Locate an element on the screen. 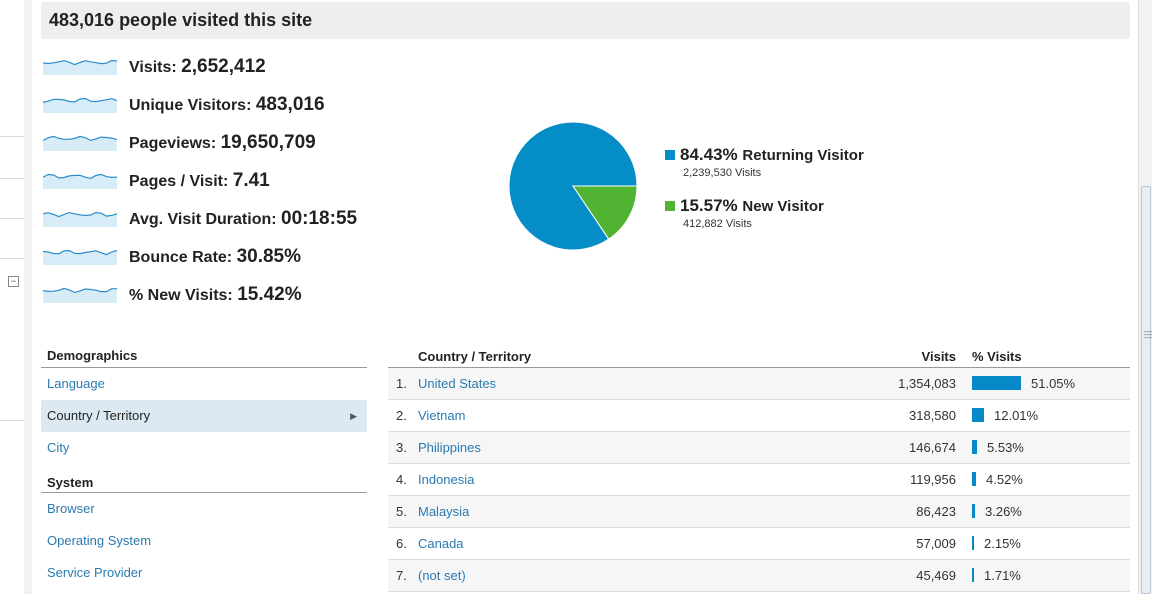 This screenshot has width=1152, height=594. column-header-visits: Visits is located at coordinates (939, 356).